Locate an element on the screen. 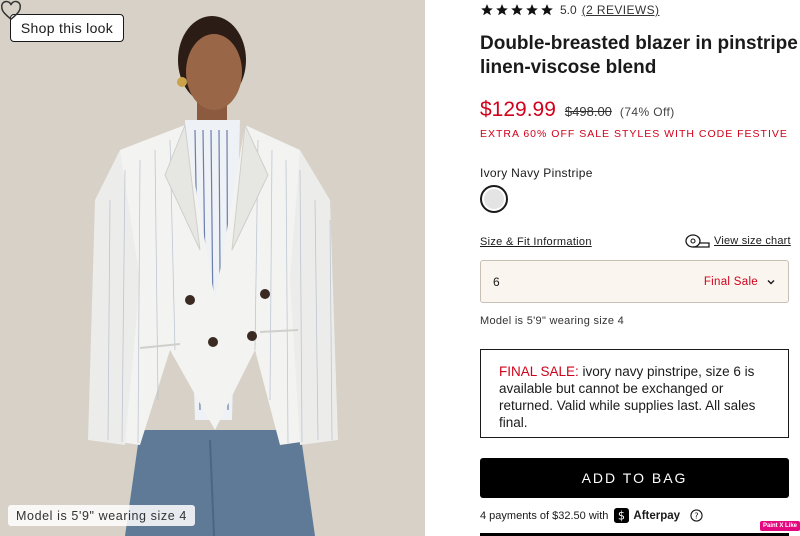 This screenshot has width=800, height=536. model-size-note: Model is 5'9" wearing size 4 is located at coordinates (552, 321).